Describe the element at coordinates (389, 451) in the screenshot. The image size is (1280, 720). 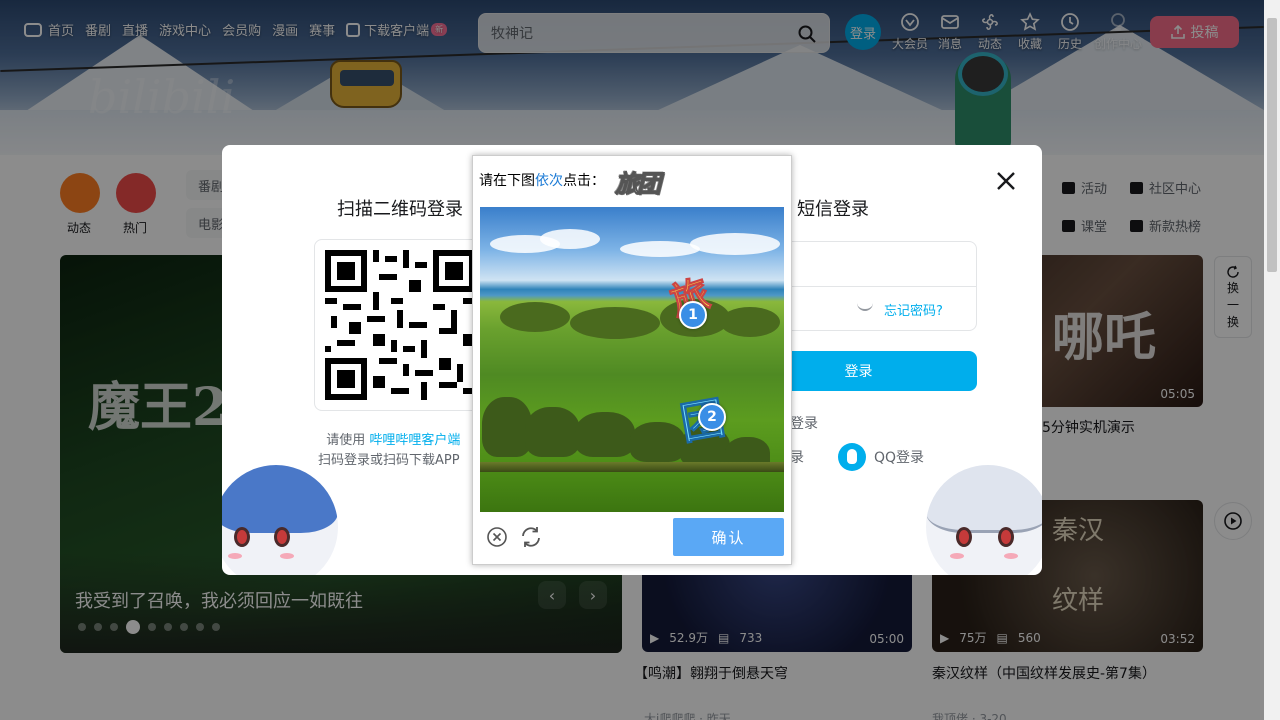
I see `qr-hint: 请使用 哔哩哔哩客户端 扫码登录或扫码下载APP` at that location.